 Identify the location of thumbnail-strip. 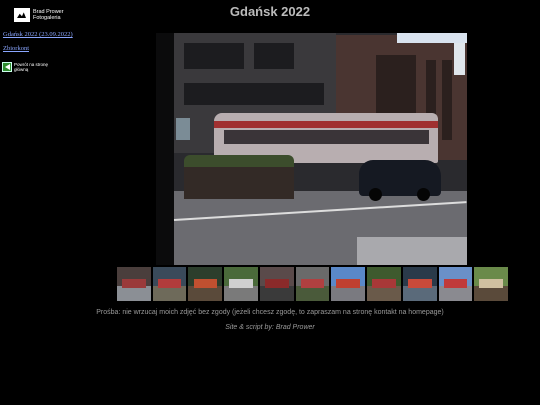
(313, 284).